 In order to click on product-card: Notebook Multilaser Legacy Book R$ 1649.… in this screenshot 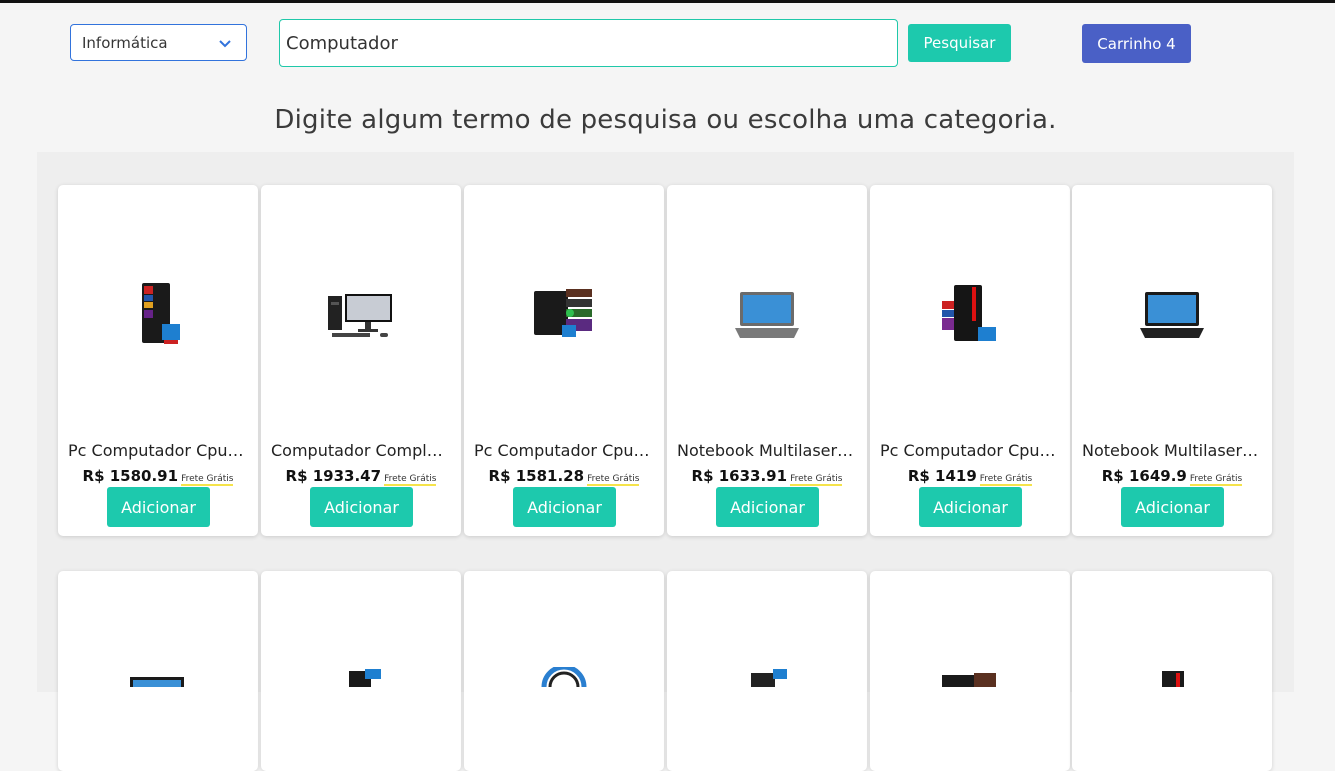, I will do `click(1172, 360)`.